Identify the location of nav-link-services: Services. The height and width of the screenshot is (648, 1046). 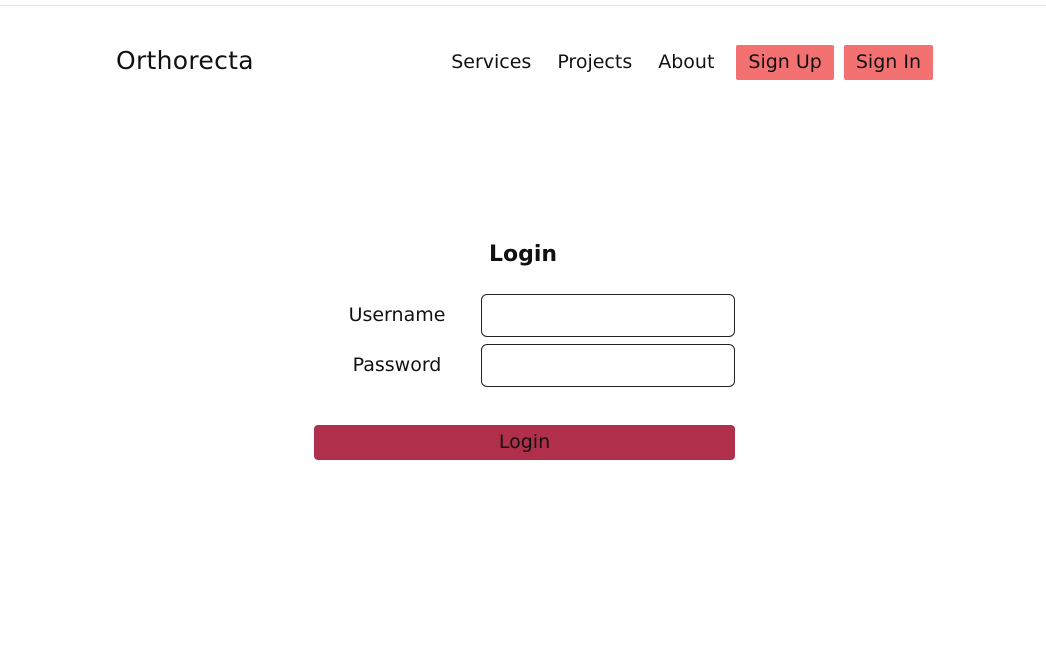
(491, 62).